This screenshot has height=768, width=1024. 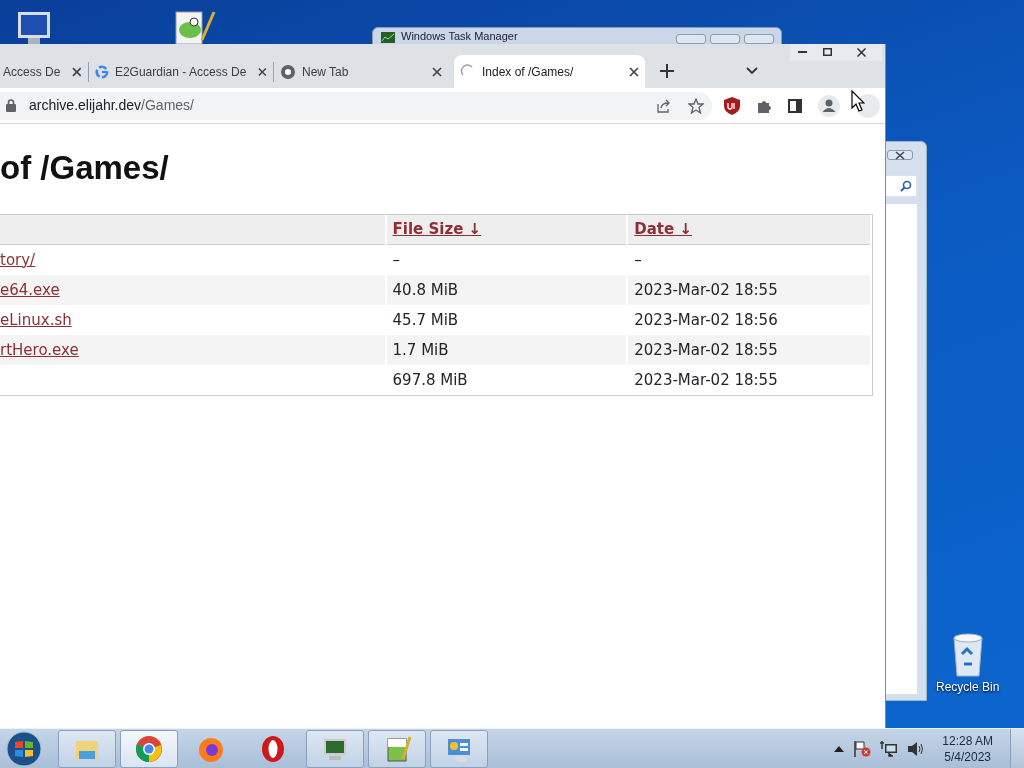 I want to click on side-panel-icon, so click(x=795, y=105).